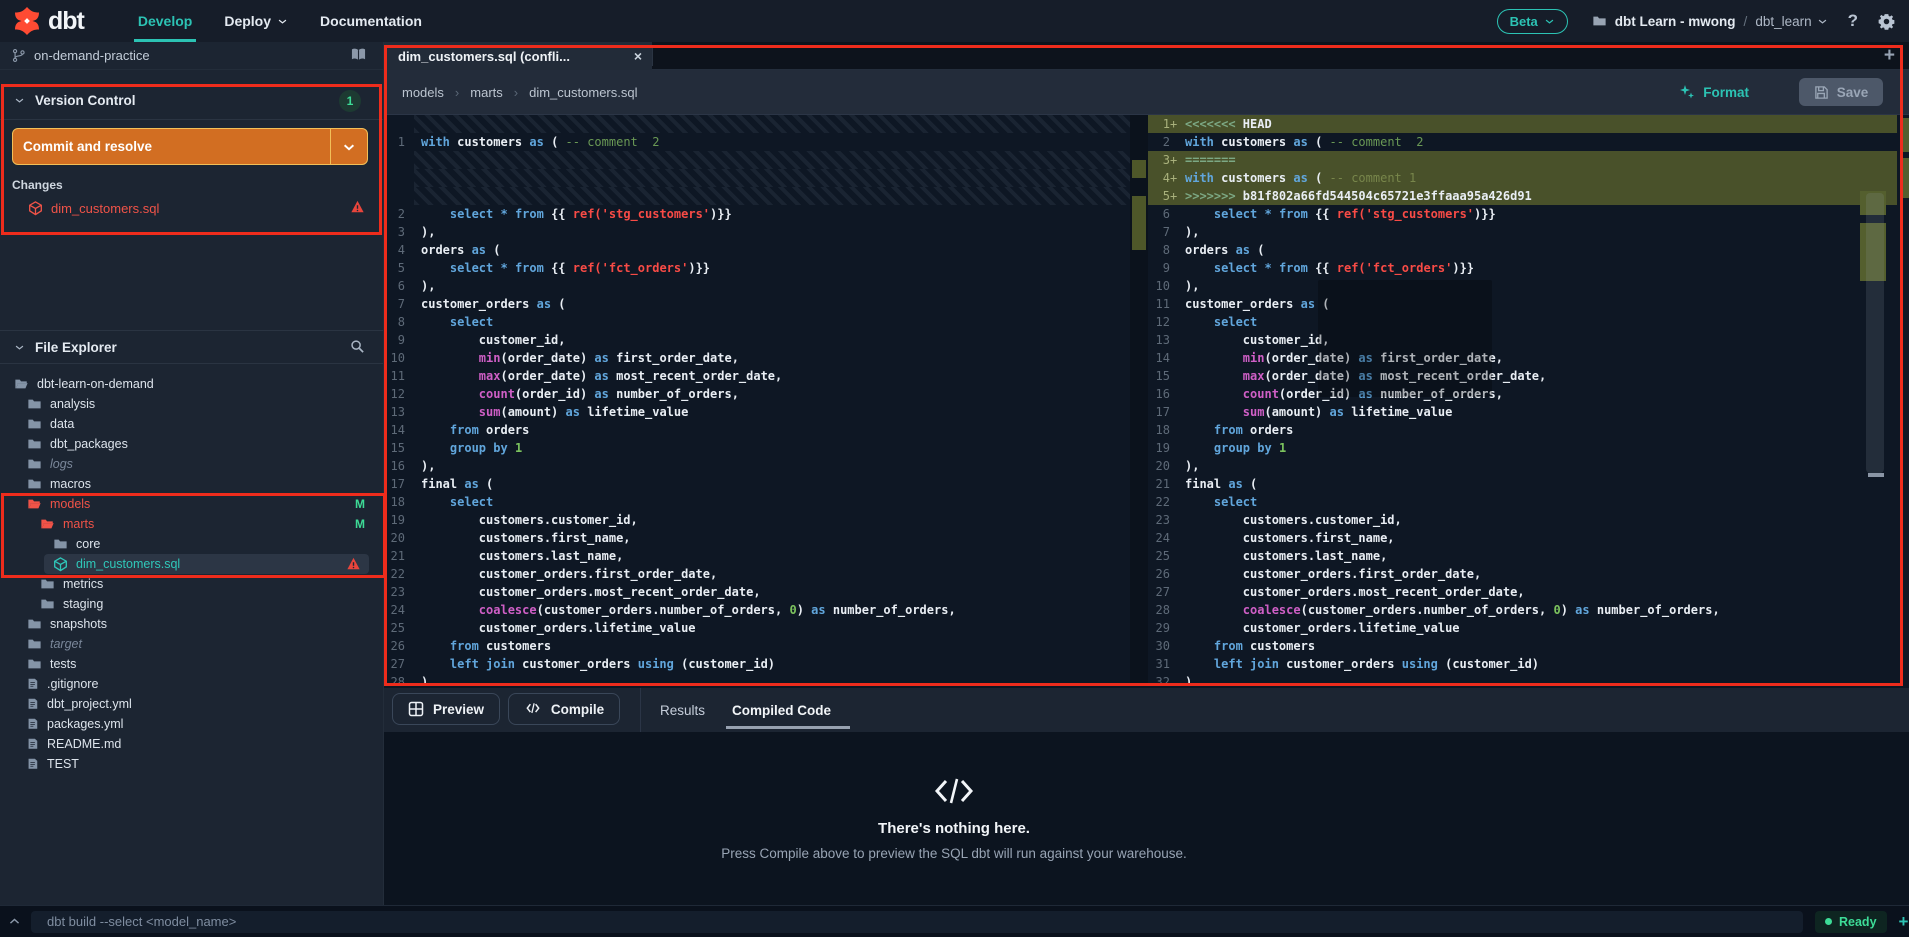  What do you see at coordinates (423, 92) in the screenshot?
I see `breadcrumb-item-models: models` at bounding box center [423, 92].